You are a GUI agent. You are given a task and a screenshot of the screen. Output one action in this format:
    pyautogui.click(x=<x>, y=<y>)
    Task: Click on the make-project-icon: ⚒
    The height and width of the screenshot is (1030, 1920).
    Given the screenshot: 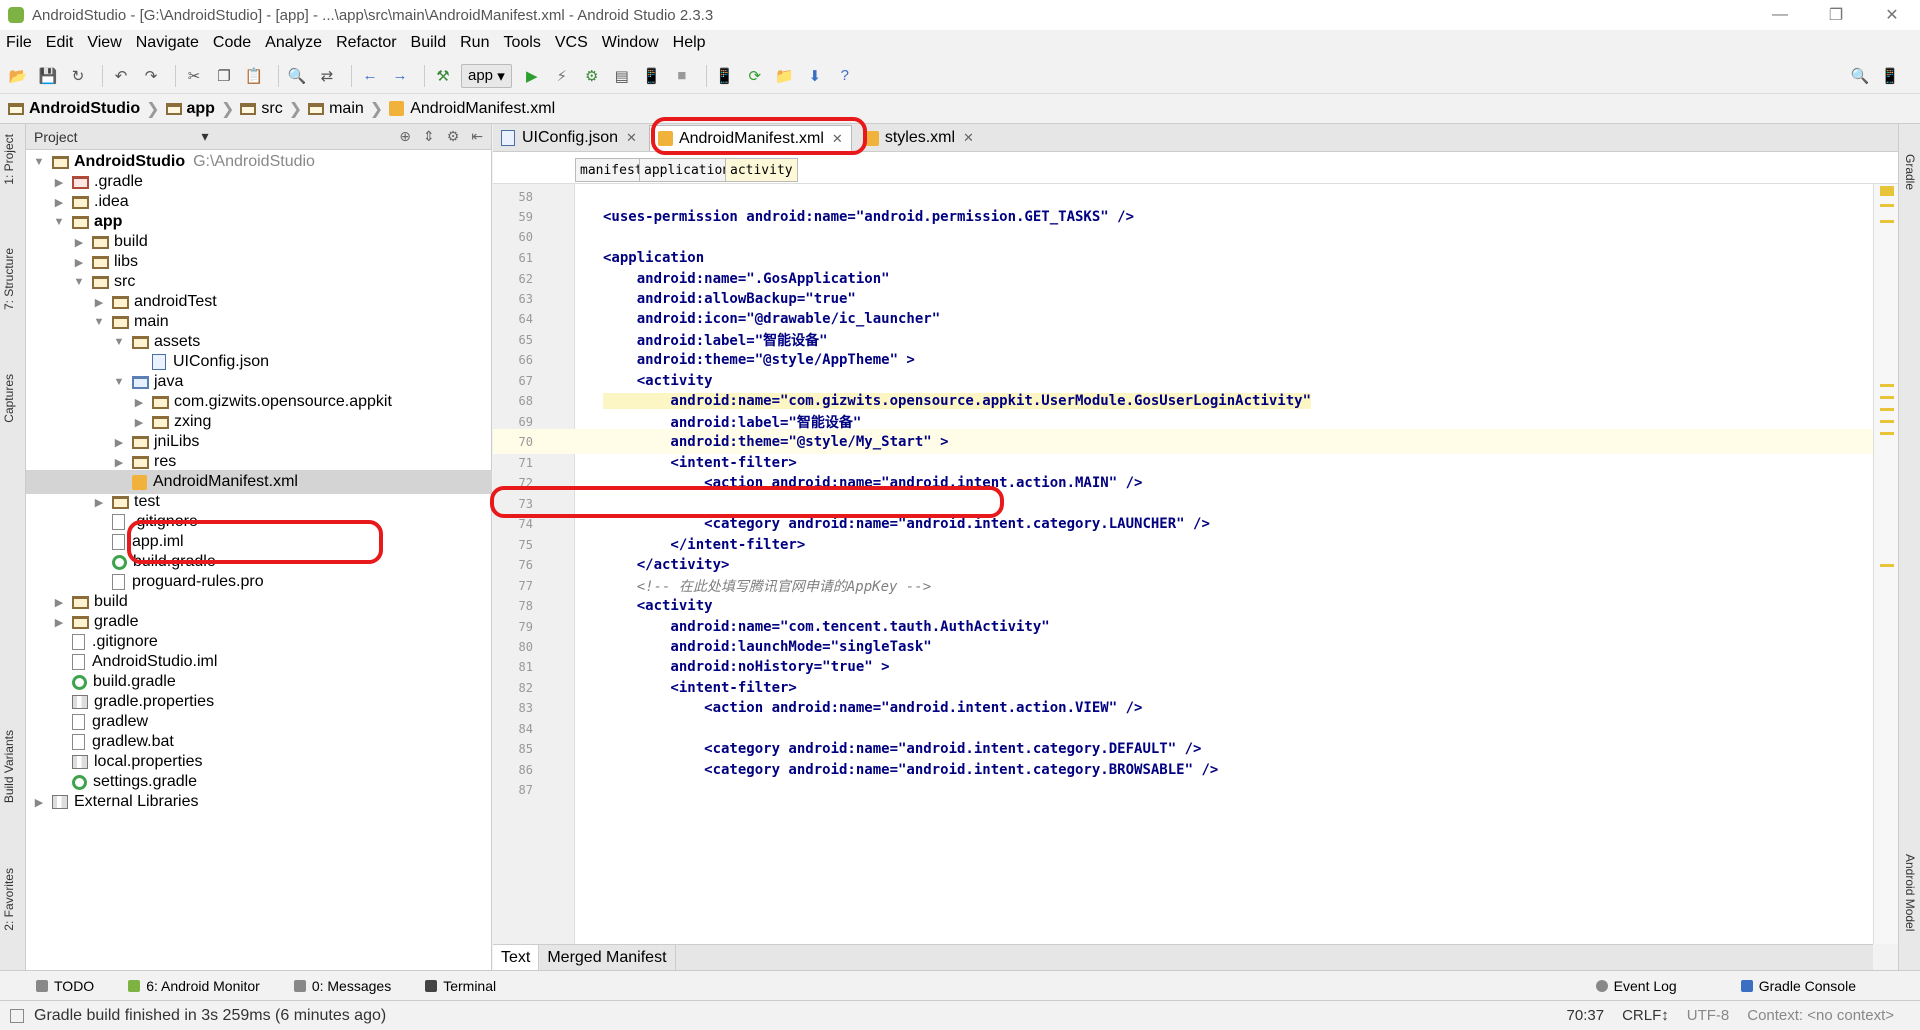 What is the action you would take?
    pyautogui.click(x=443, y=76)
    